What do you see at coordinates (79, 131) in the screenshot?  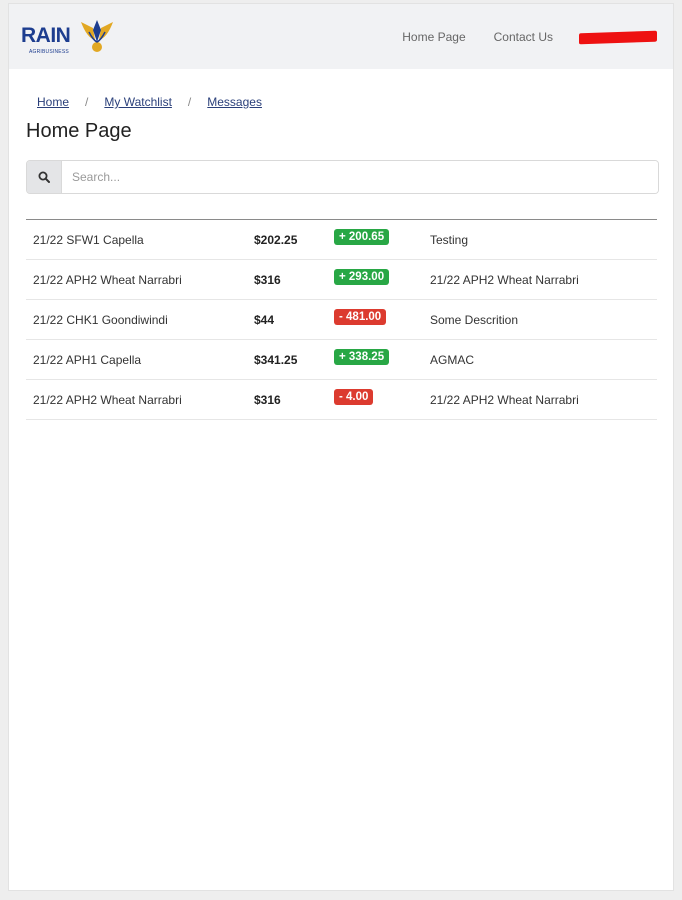 I see `page-title: Home Page` at bounding box center [79, 131].